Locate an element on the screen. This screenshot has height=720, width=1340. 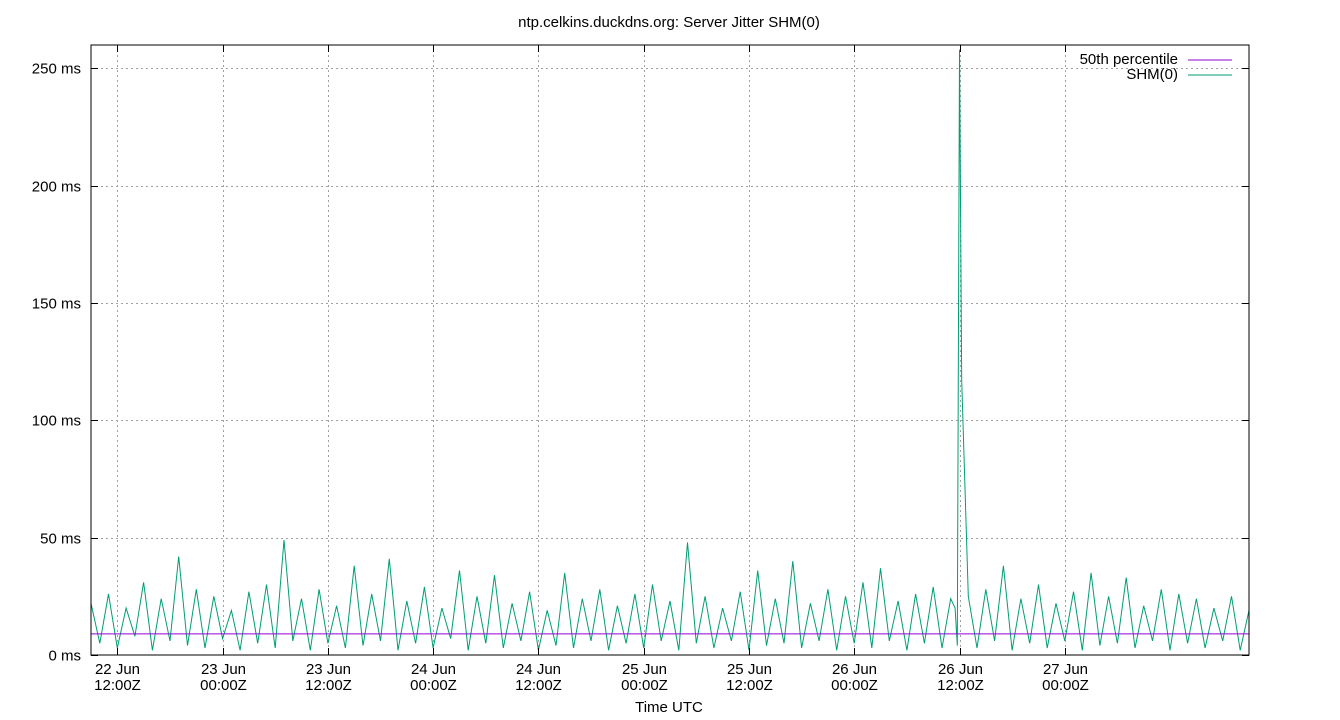
legend-label-shm0: SHM(0) is located at coordinates (1152, 74).